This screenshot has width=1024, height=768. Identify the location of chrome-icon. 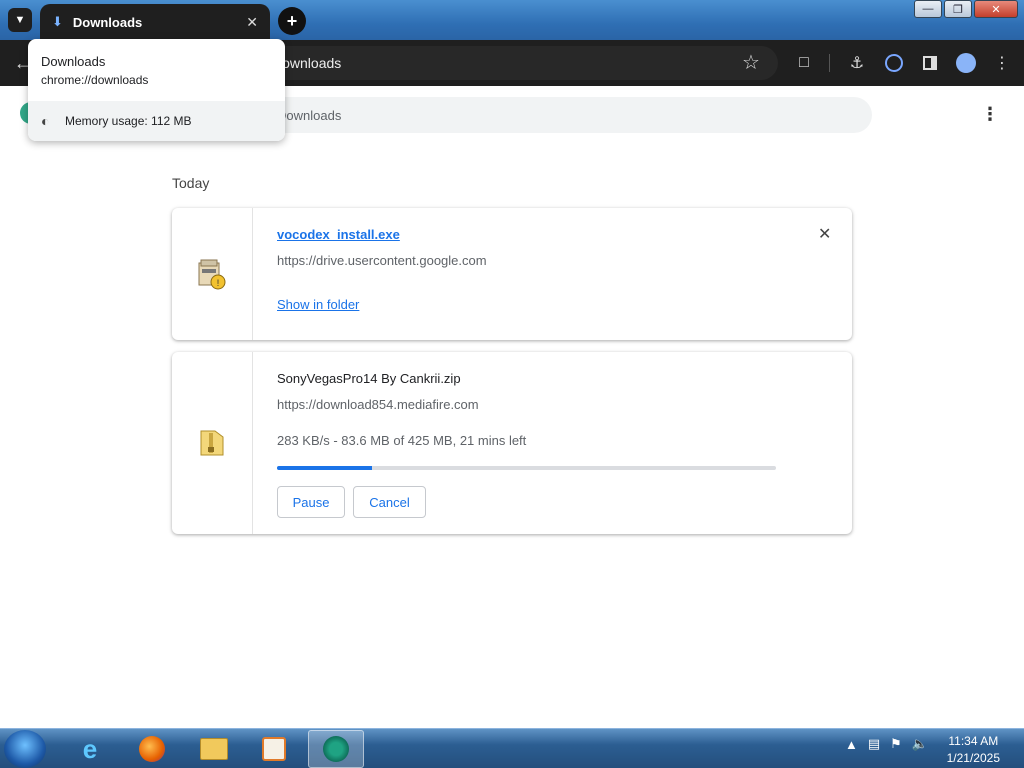
(336, 749).